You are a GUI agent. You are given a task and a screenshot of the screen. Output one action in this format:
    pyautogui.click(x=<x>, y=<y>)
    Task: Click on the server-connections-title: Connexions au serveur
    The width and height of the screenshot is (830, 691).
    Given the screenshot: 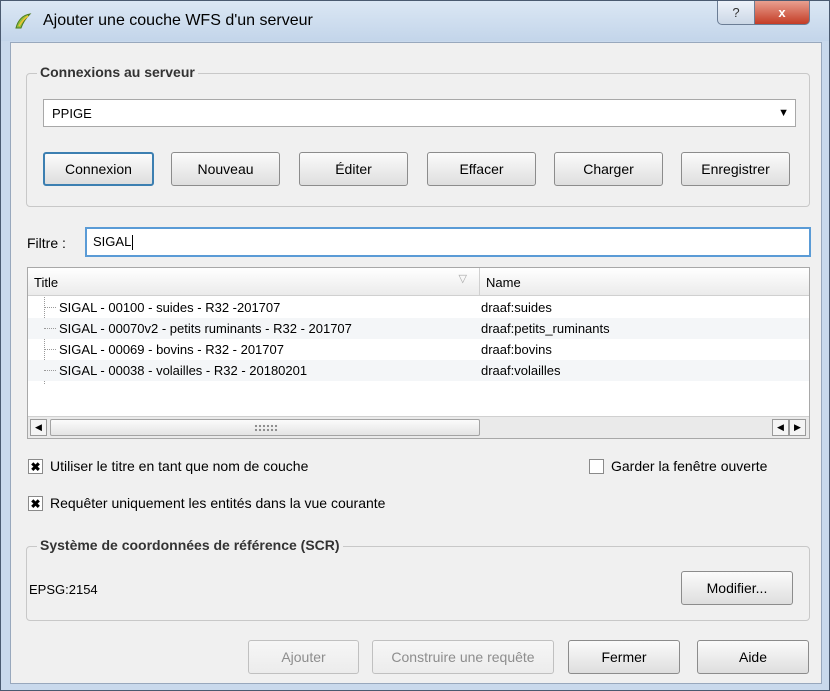 What is the action you would take?
    pyautogui.click(x=117, y=72)
    